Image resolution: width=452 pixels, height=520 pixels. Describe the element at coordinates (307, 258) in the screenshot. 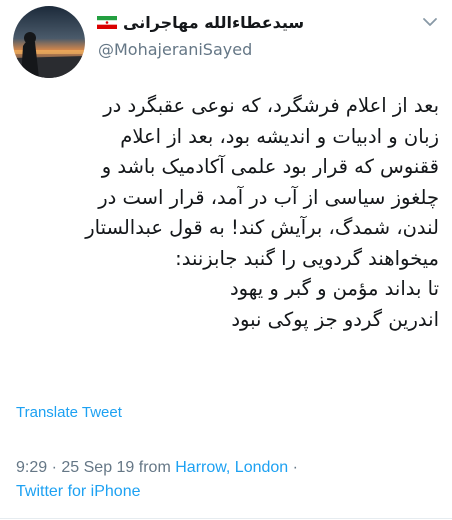

I see `tweet-line: میخواهند گردویی را گنبد جابزنند:` at that location.